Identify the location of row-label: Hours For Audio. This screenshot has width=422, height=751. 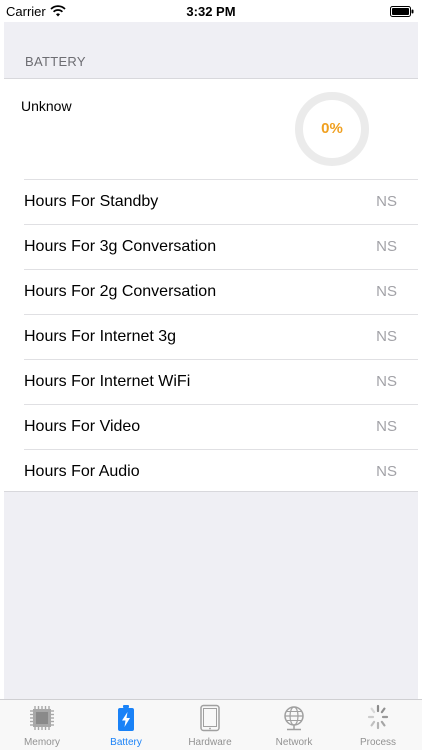
(82, 471).